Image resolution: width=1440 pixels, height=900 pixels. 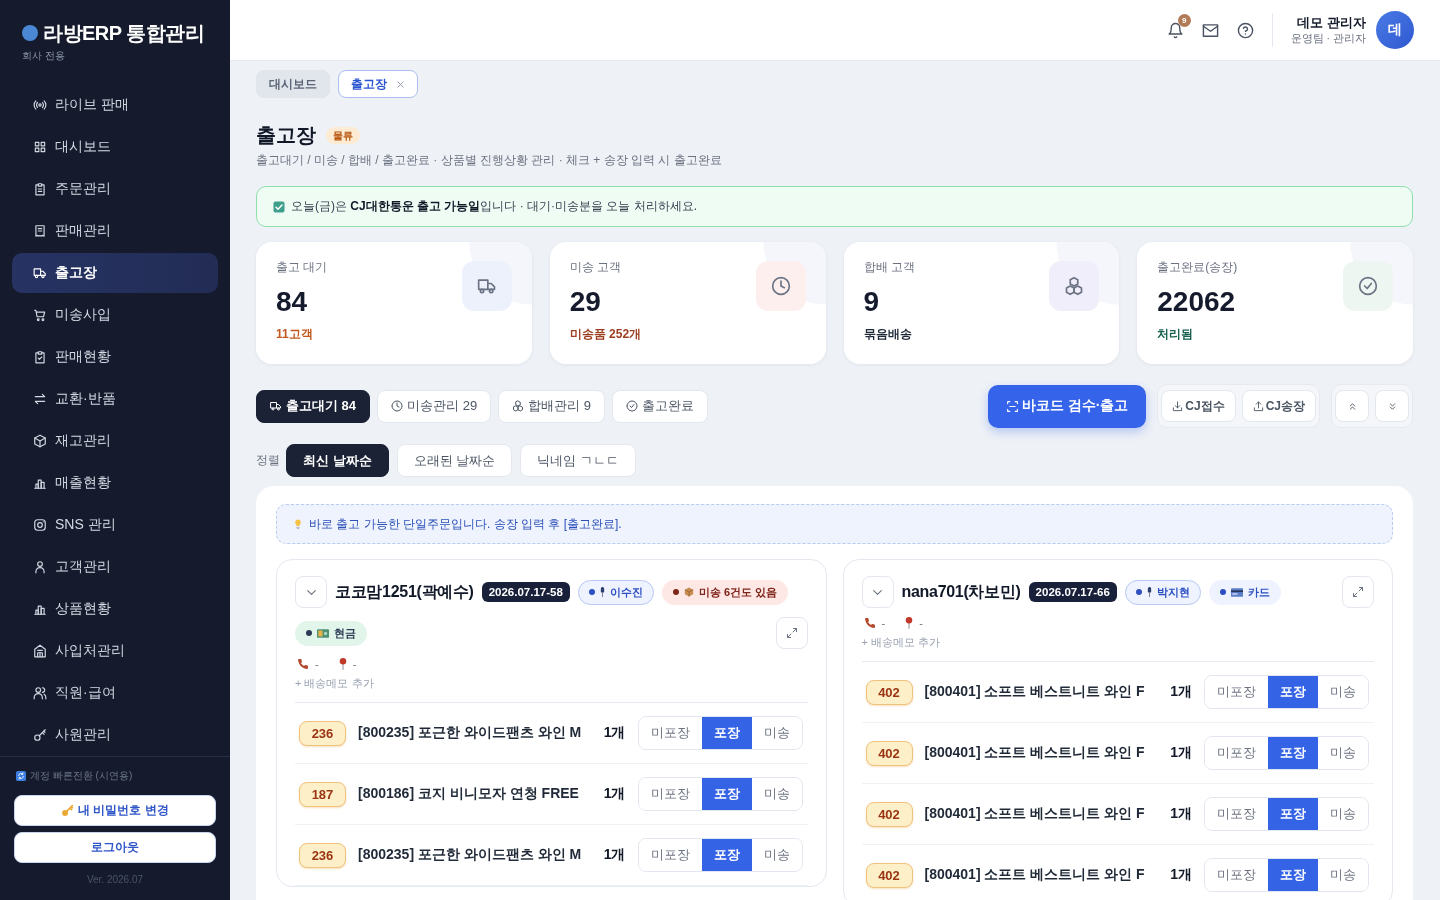 What do you see at coordinates (115, 693) in the screenshot?
I see `sidebar-item: 직원·급여` at bounding box center [115, 693].